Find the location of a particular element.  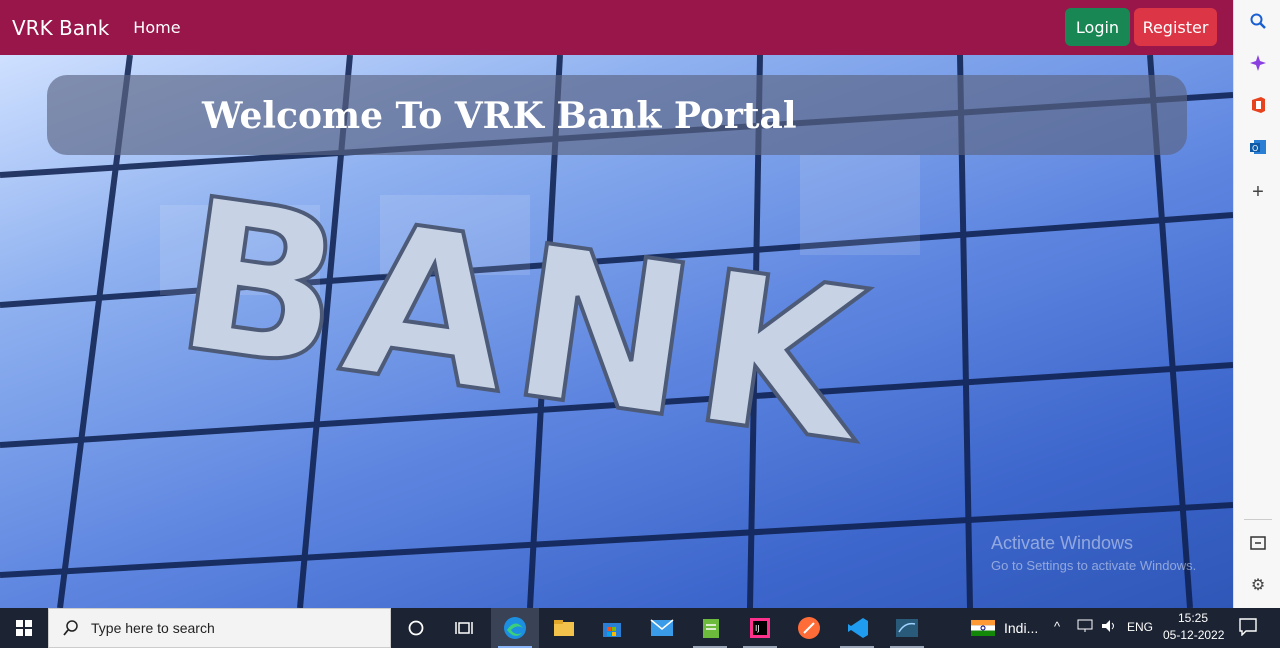

cortana-icon is located at coordinates (416, 628).